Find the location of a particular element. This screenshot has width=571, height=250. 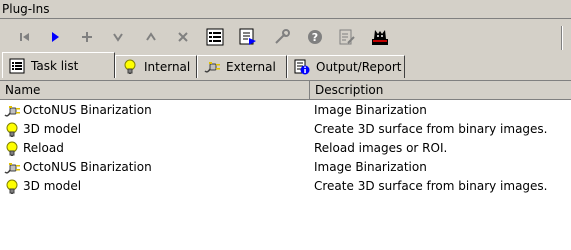

move-up-icon is located at coordinates (151, 37).